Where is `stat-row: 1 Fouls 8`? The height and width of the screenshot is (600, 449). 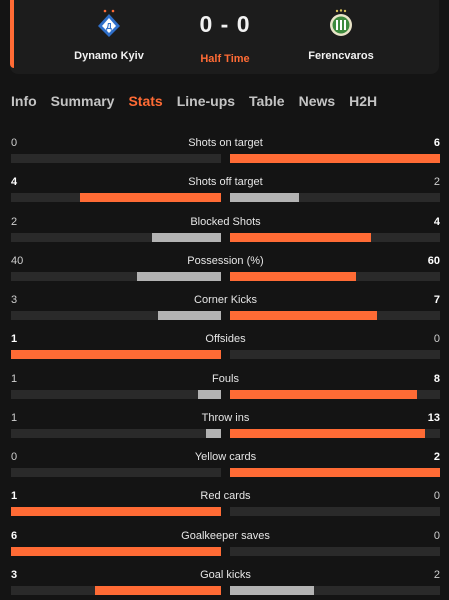
stat-row: 1 Fouls 8 is located at coordinates (225, 388).